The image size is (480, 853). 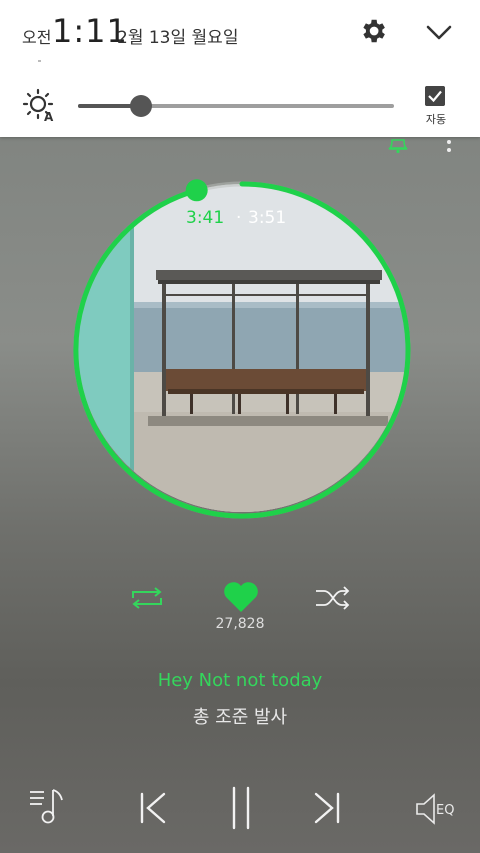 I want to click on brightness-slider, so click(x=236, y=106).